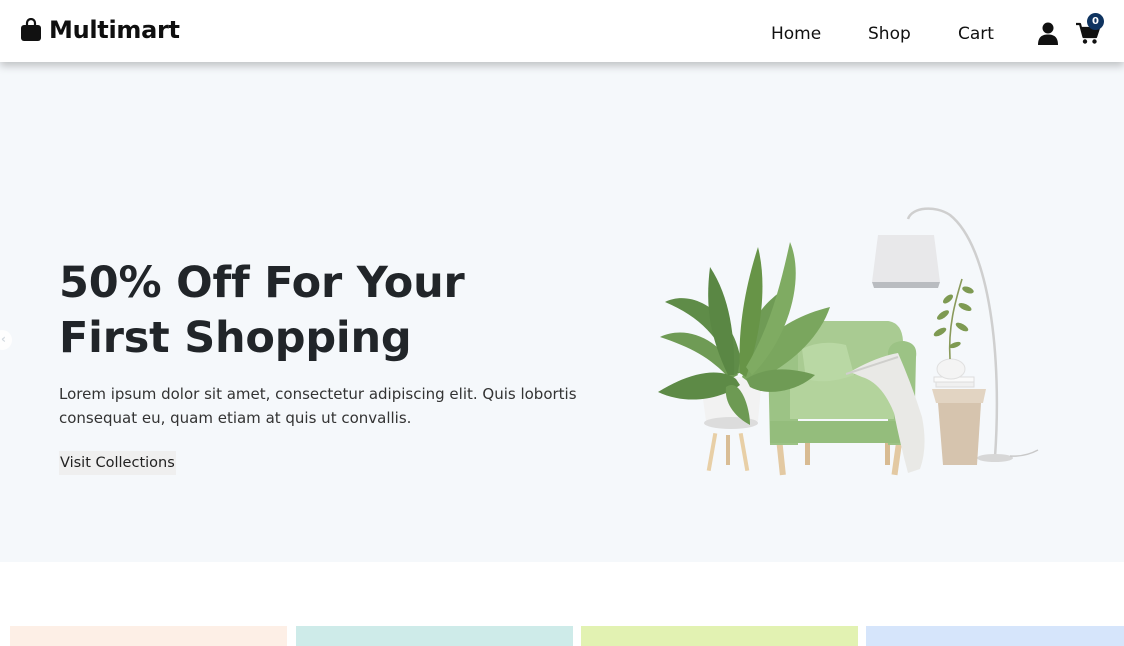 The image size is (1124, 646). Describe the element at coordinates (262, 310) in the screenshot. I see `hero-title: 50% Off For Your First Shopping` at that location.